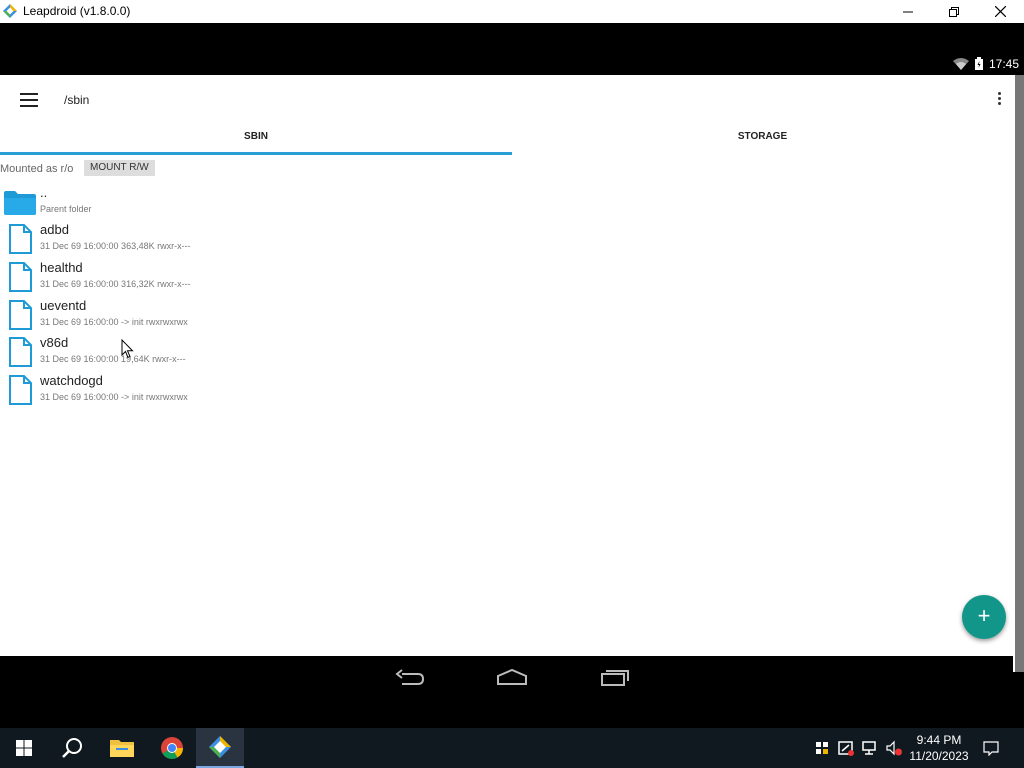 The image size is (1024, 768). I want to click on scrollbar-track, so click(1019, 373).